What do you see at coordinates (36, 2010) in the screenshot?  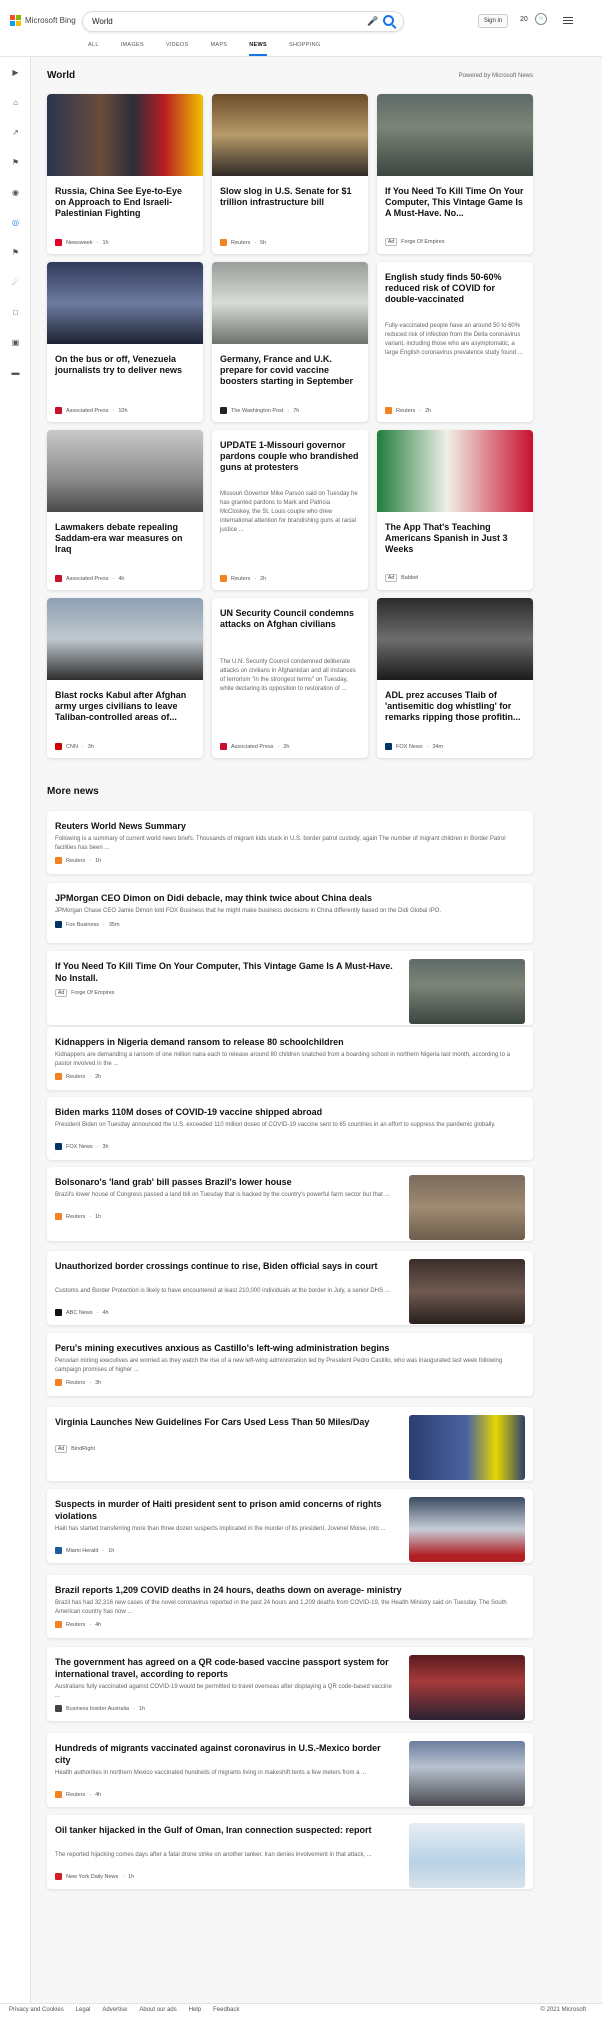 I see `footer-link: Privacy and Cookies` at bounding box center [36, 2010].